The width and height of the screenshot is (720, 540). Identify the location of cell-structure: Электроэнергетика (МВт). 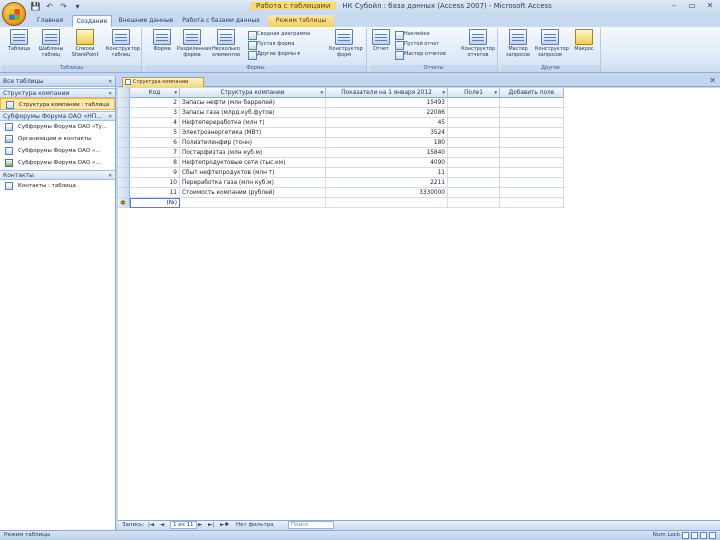
(253, 133).